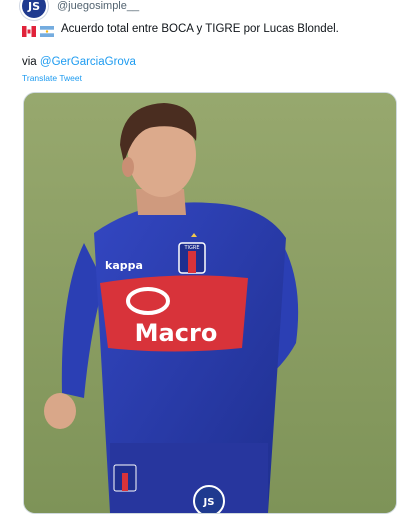  I want to click on author-handle: @juegosimple__, so click(98, 6).